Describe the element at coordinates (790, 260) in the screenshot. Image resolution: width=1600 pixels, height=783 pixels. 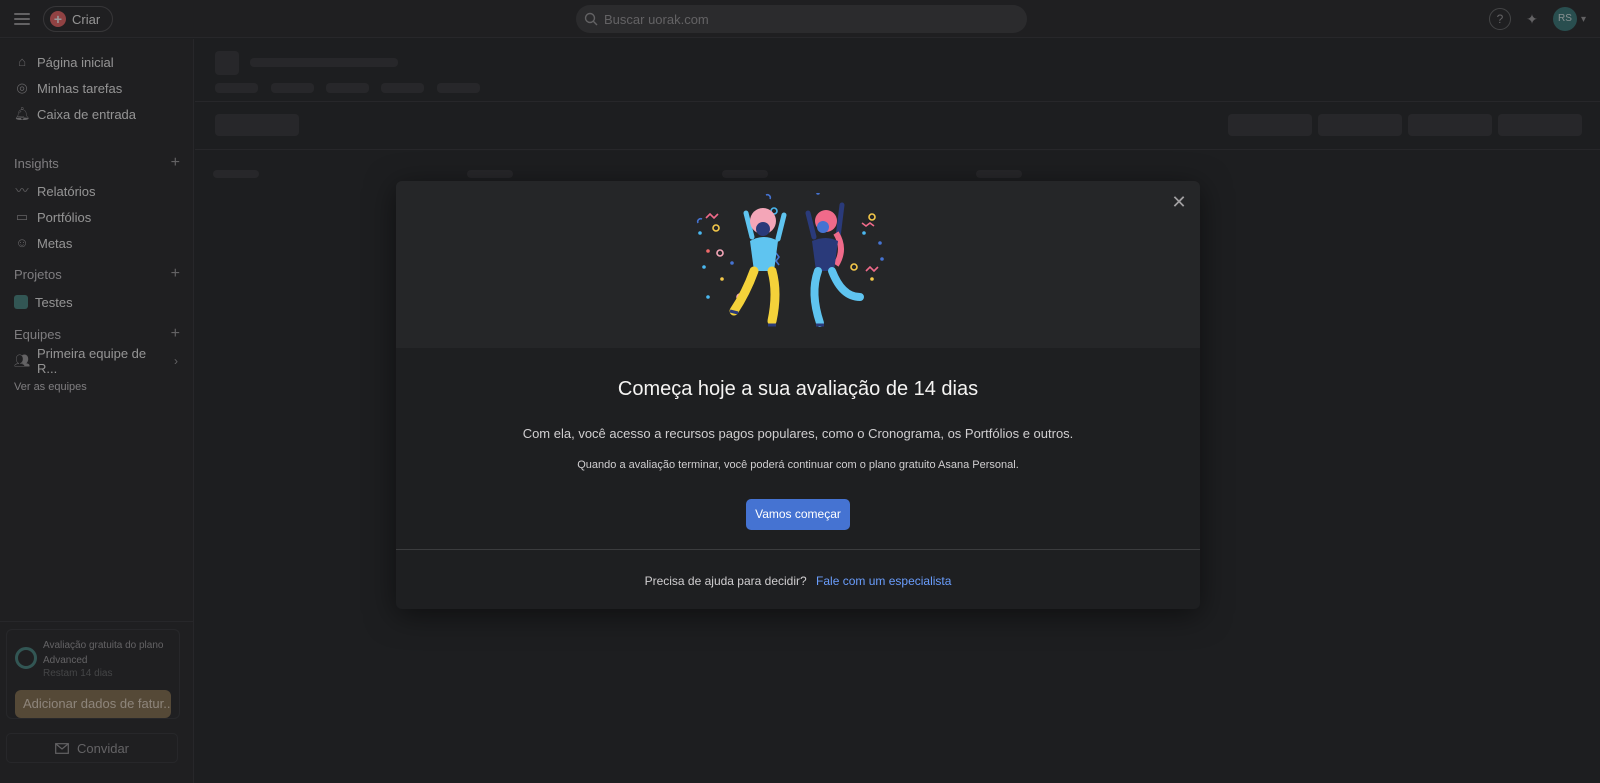
I see `celebration-illustration` at that location.